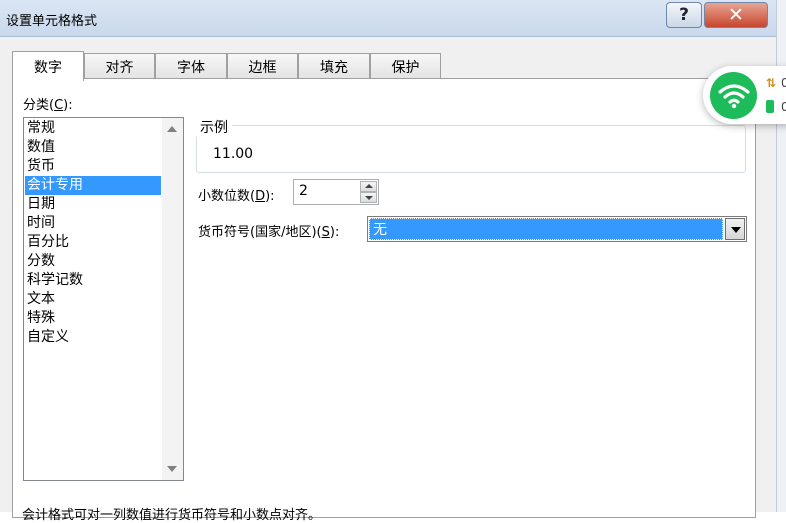  I want to click on category-item-time: 时间, so click(93, 223).